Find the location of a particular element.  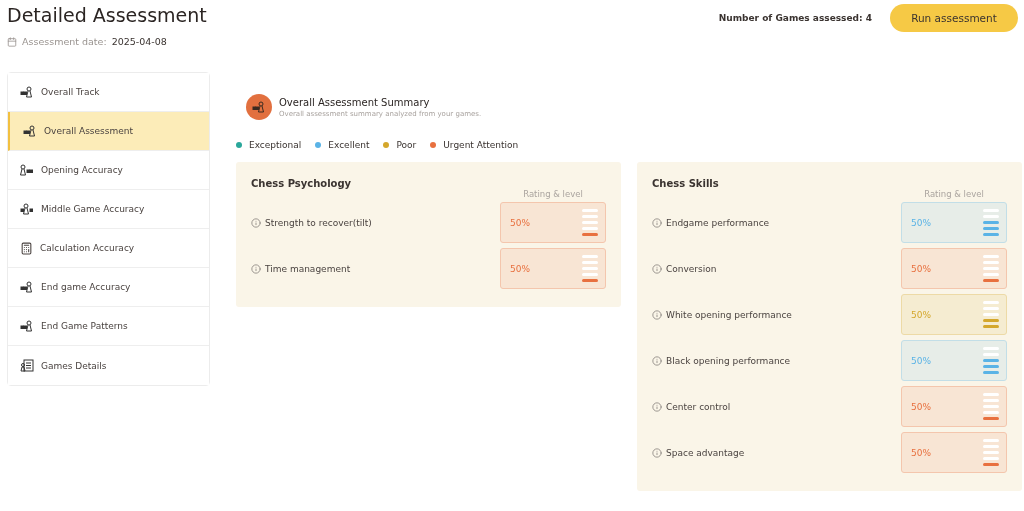

metric-label: Endgame performance is located at coordinates (718, 222).